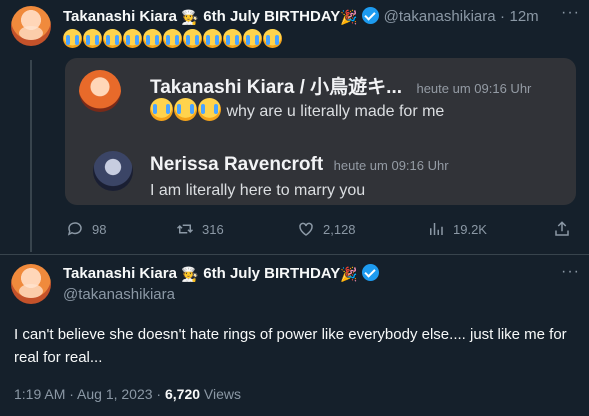  Describe the element at coordinates (339, 229) in the screenshot. I see `like-count: 2,128` at that location.